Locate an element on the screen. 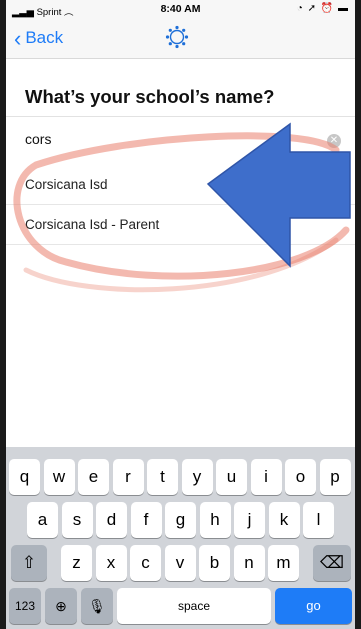 The image size is (361, 629). key-w: w is located at coordinates (59, 477).